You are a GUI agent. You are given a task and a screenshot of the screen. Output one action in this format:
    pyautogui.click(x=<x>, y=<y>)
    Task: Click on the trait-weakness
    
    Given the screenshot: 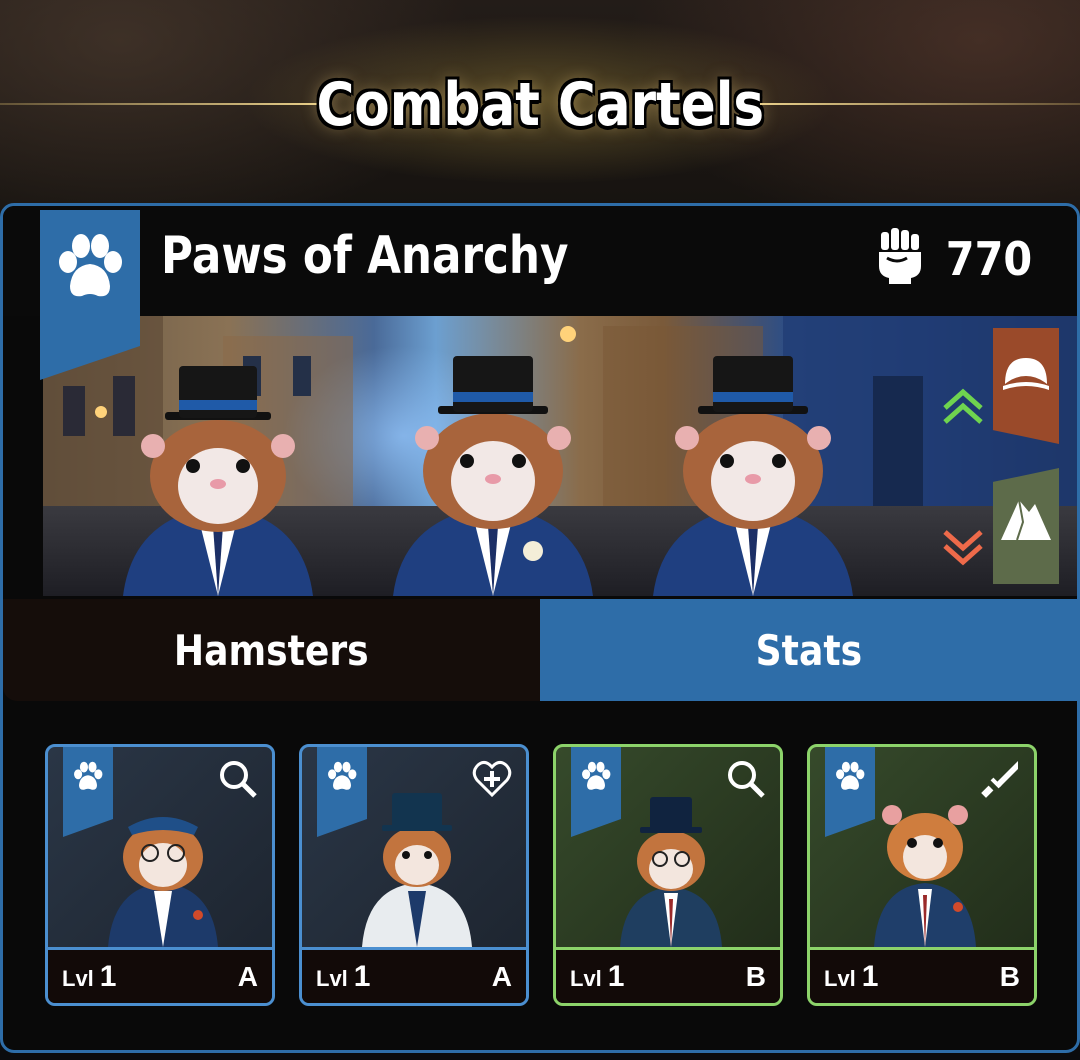 What is the action you would take?
    pyautogui.click(x=1026, y=526)
    